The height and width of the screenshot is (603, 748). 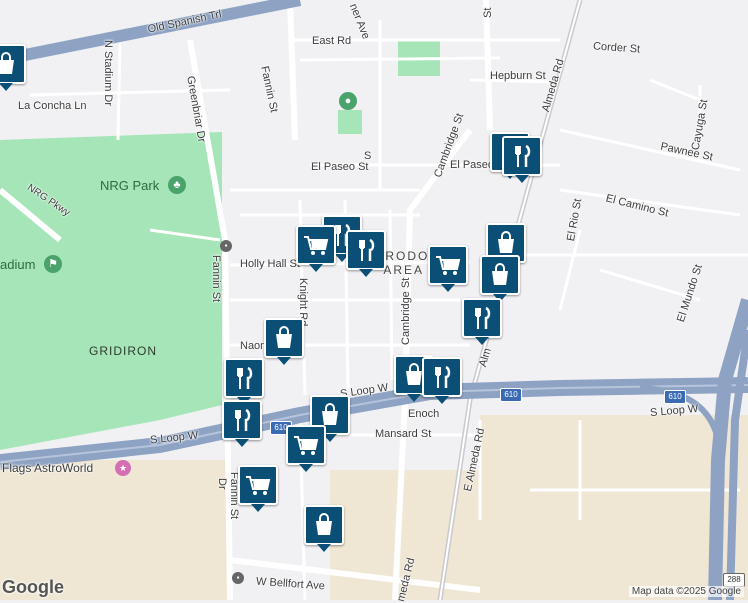 I want to click on label-hepburn-st: Hepburn St, so click(x=518, y=76).